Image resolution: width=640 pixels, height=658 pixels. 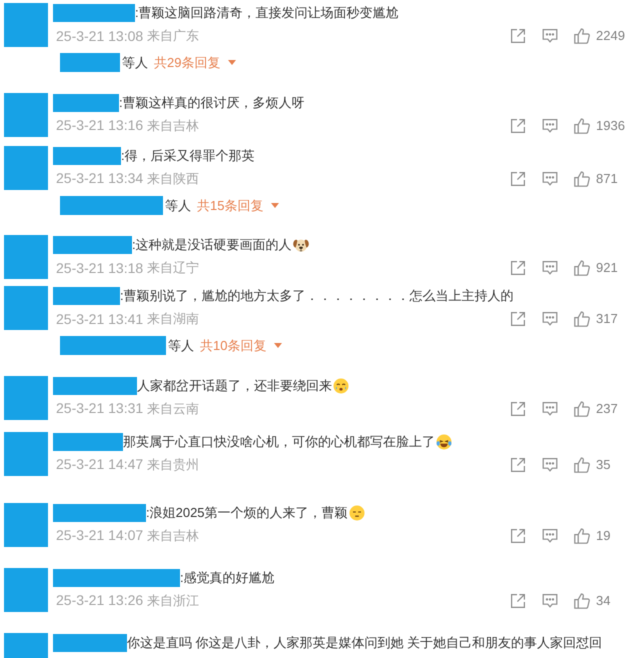 I want to click on comment-location: 来自湖南, so click(x=173, y=319).